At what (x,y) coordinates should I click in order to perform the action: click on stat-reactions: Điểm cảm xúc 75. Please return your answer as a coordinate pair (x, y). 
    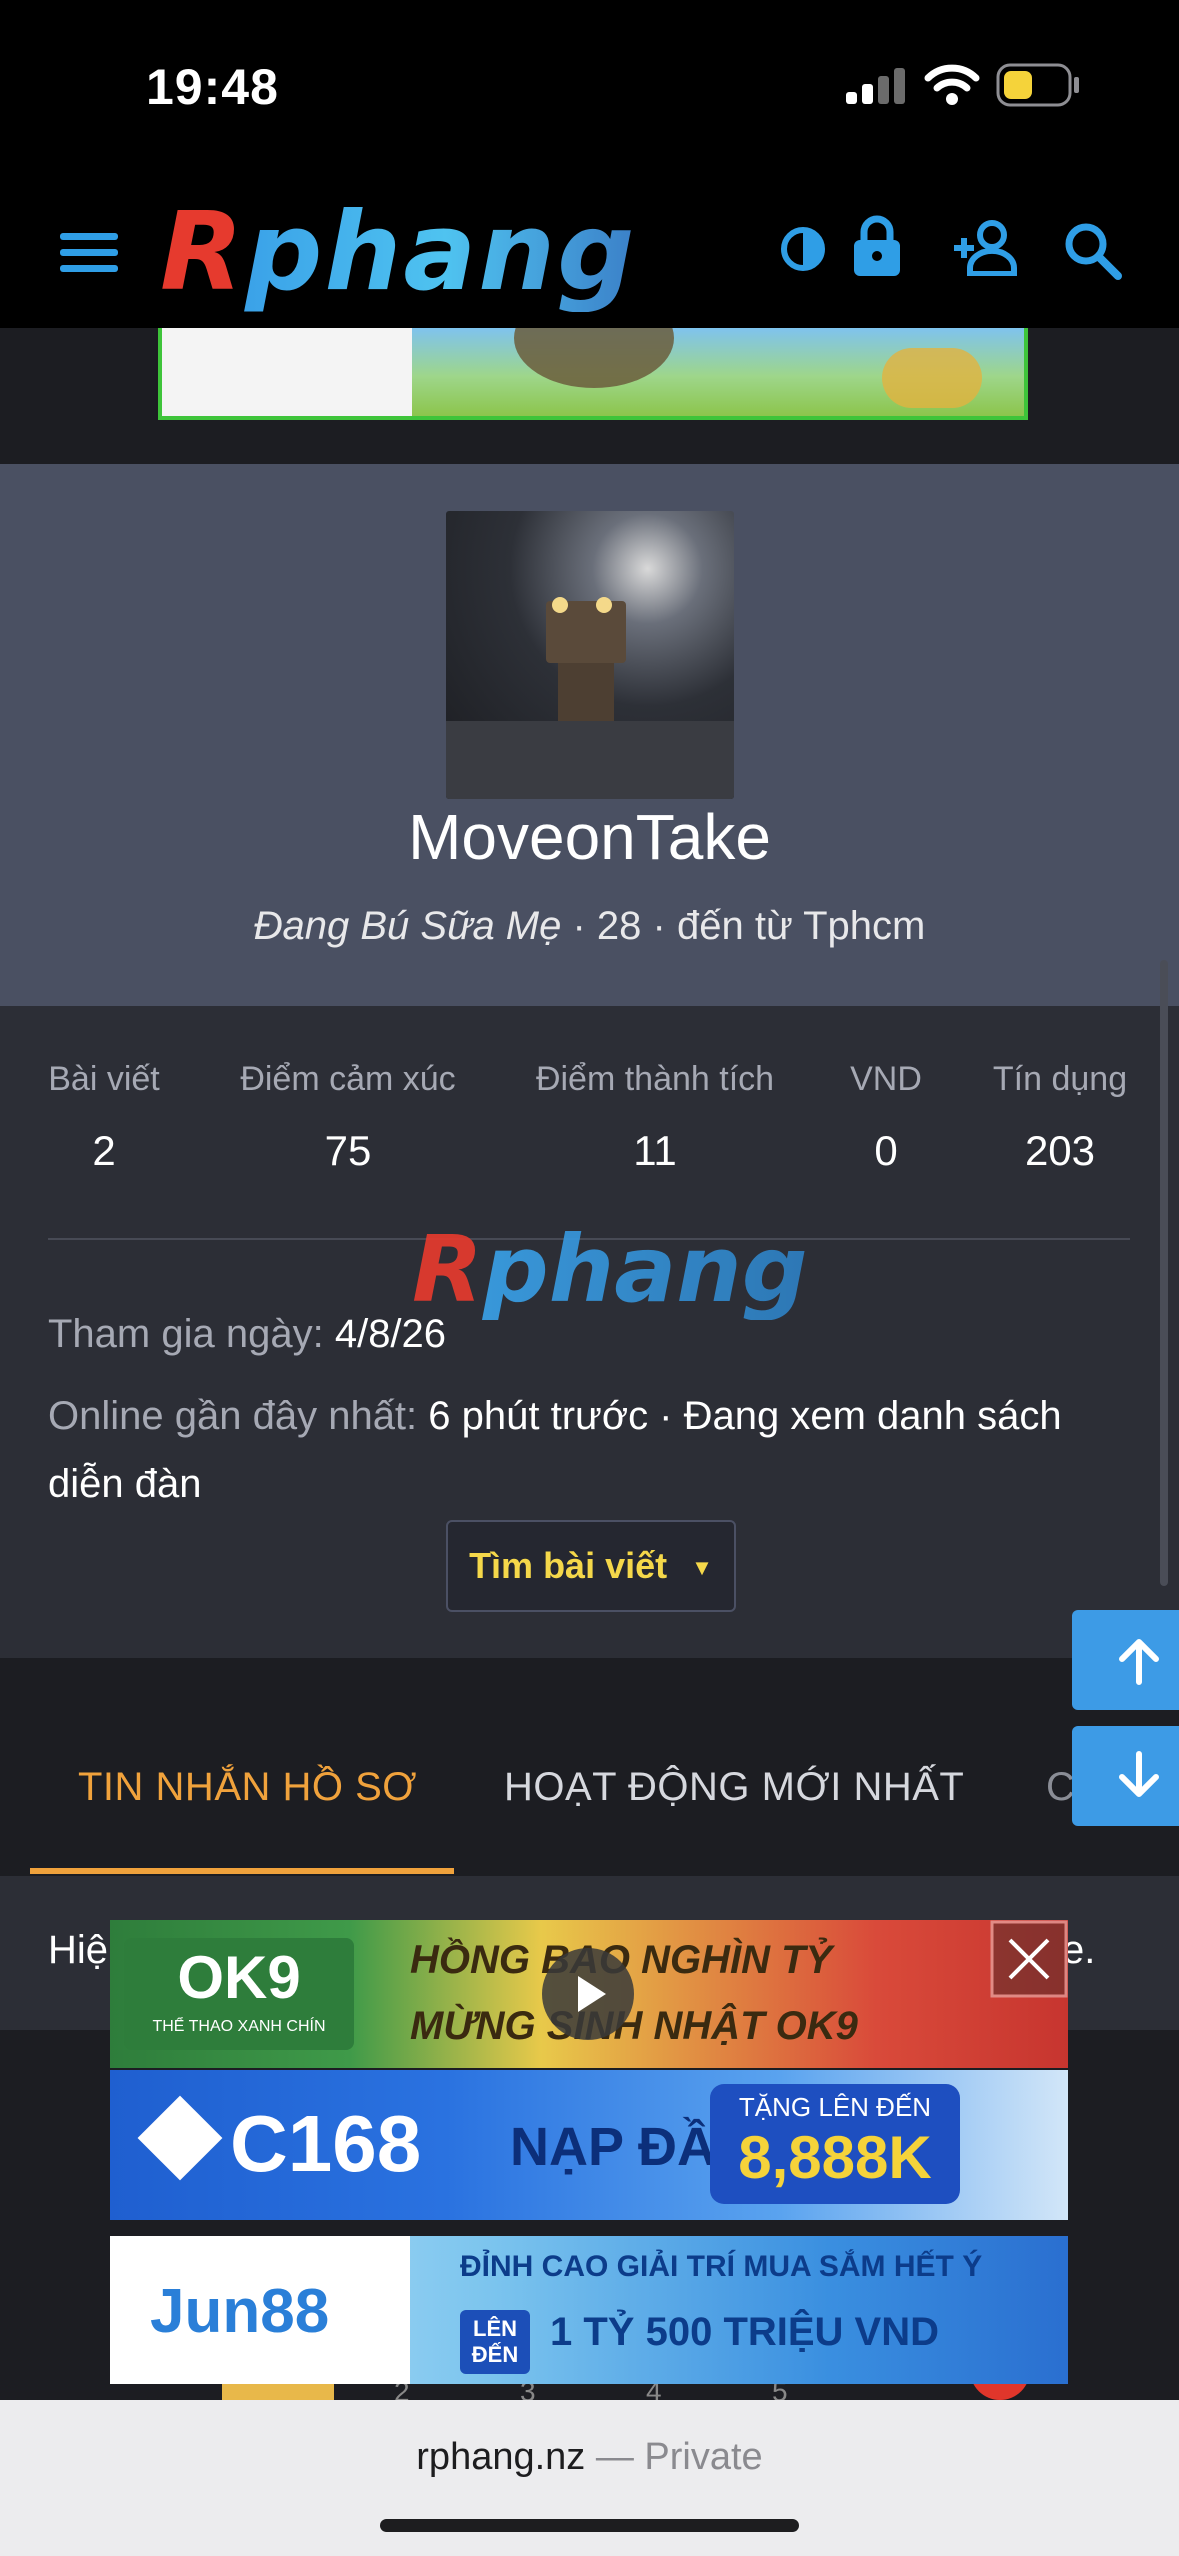
    Looking at the image, I should click on (348, 1117).